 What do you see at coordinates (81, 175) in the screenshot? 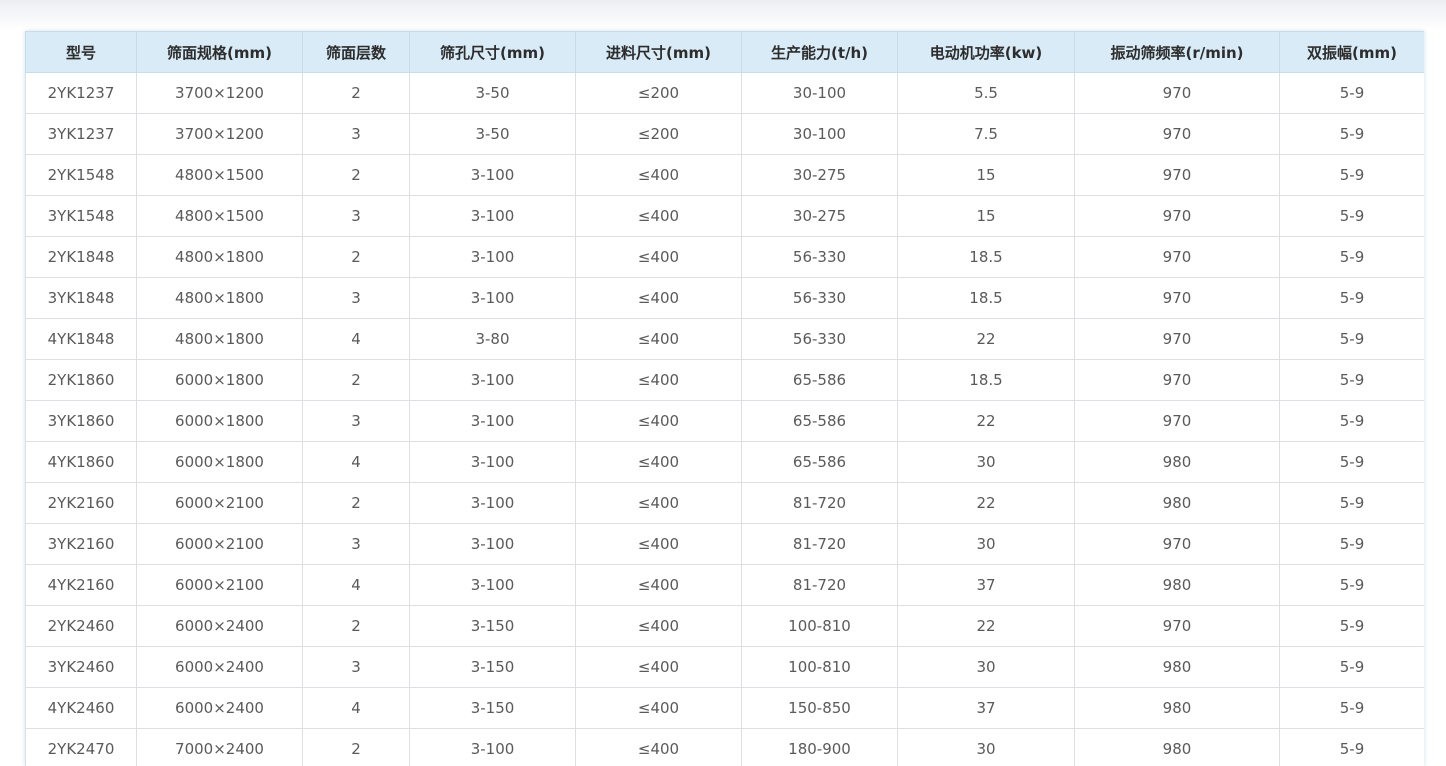
I see `cell-model: 2YK1548` at bounding box center [81, 175].